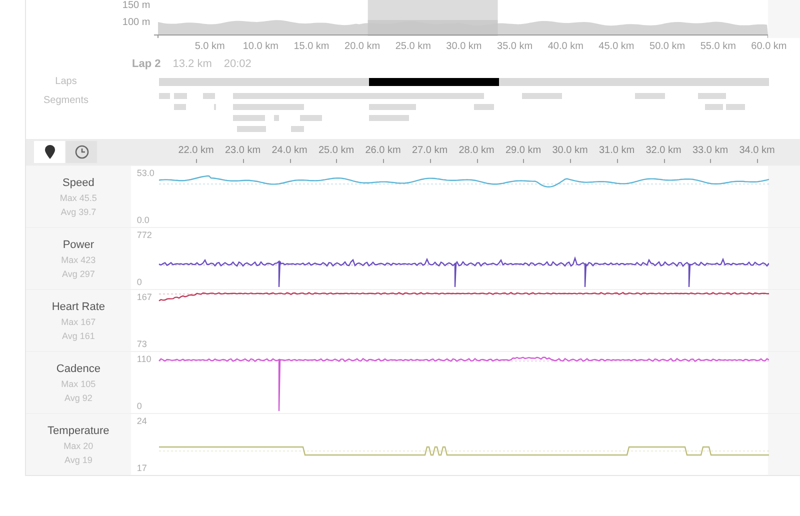  Describe the element at coordinates (433, 82) in the screenshot. I see `lap-bar` at that location.